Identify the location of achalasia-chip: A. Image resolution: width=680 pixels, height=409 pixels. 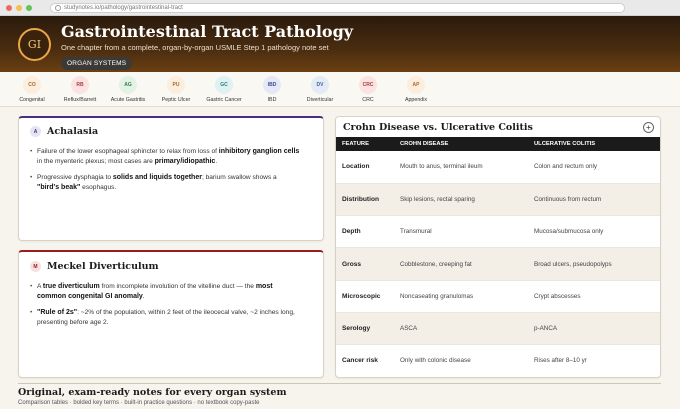
(35, 131).